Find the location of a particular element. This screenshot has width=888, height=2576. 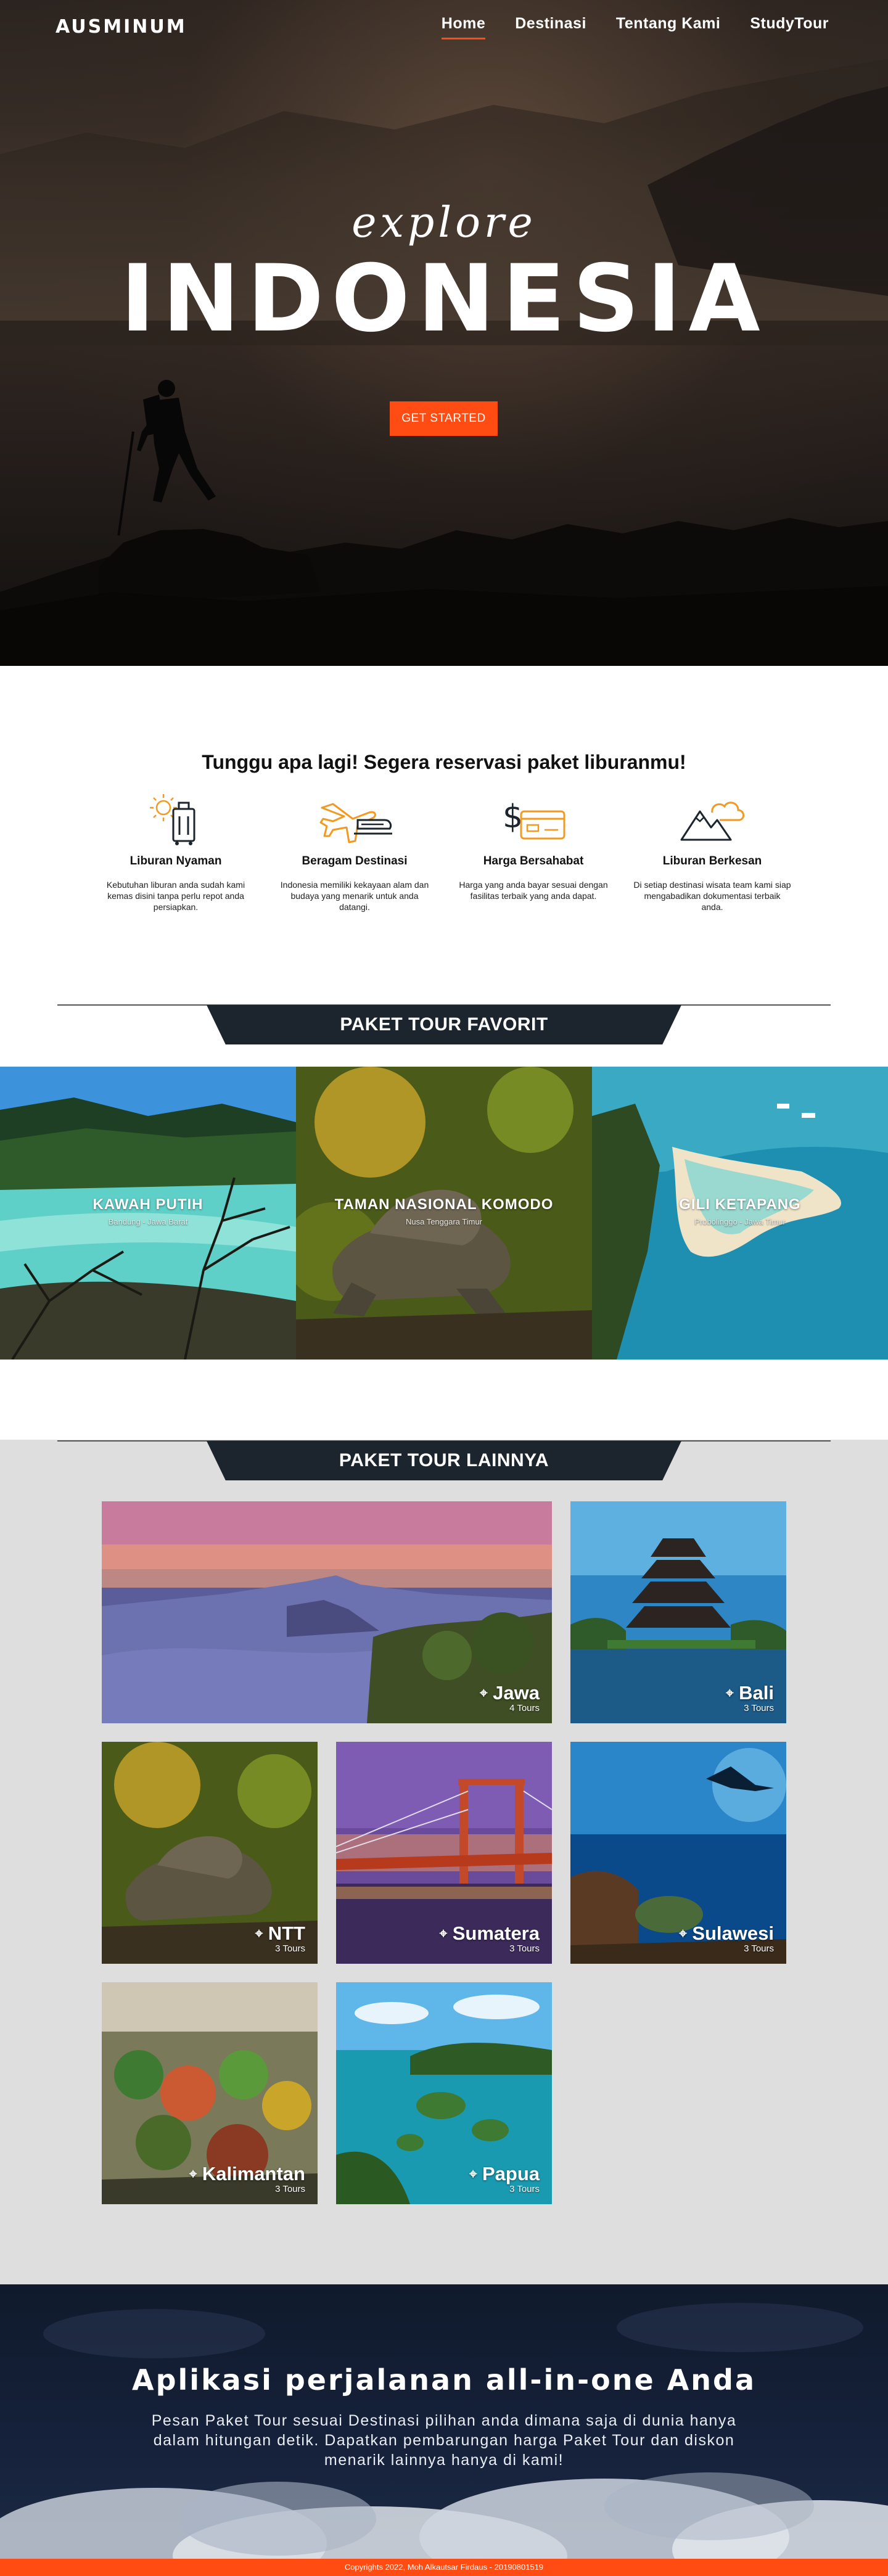

tile-name-text: Jawa is located at coordinates (516, 1693).